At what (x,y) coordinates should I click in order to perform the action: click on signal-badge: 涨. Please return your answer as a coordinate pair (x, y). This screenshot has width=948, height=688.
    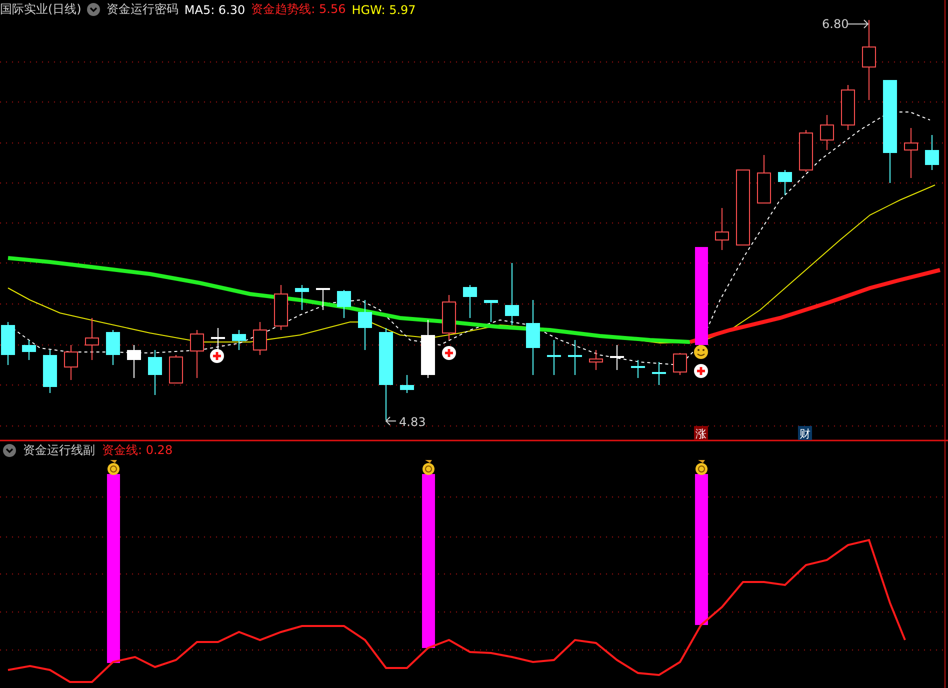
    Looking at the image, I should click on (701, 433).